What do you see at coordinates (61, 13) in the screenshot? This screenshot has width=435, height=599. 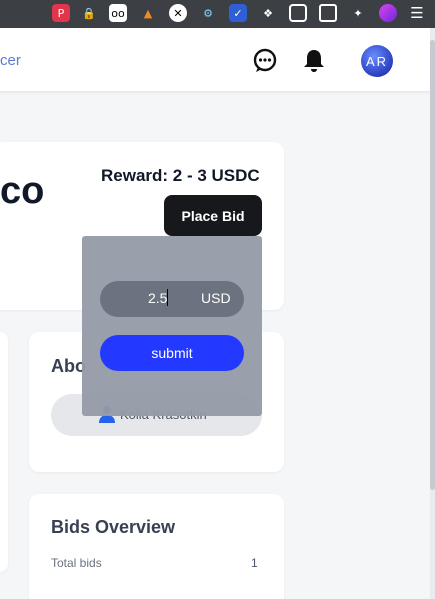 I see `extension-icon: P` at bounding box center [61, 13].